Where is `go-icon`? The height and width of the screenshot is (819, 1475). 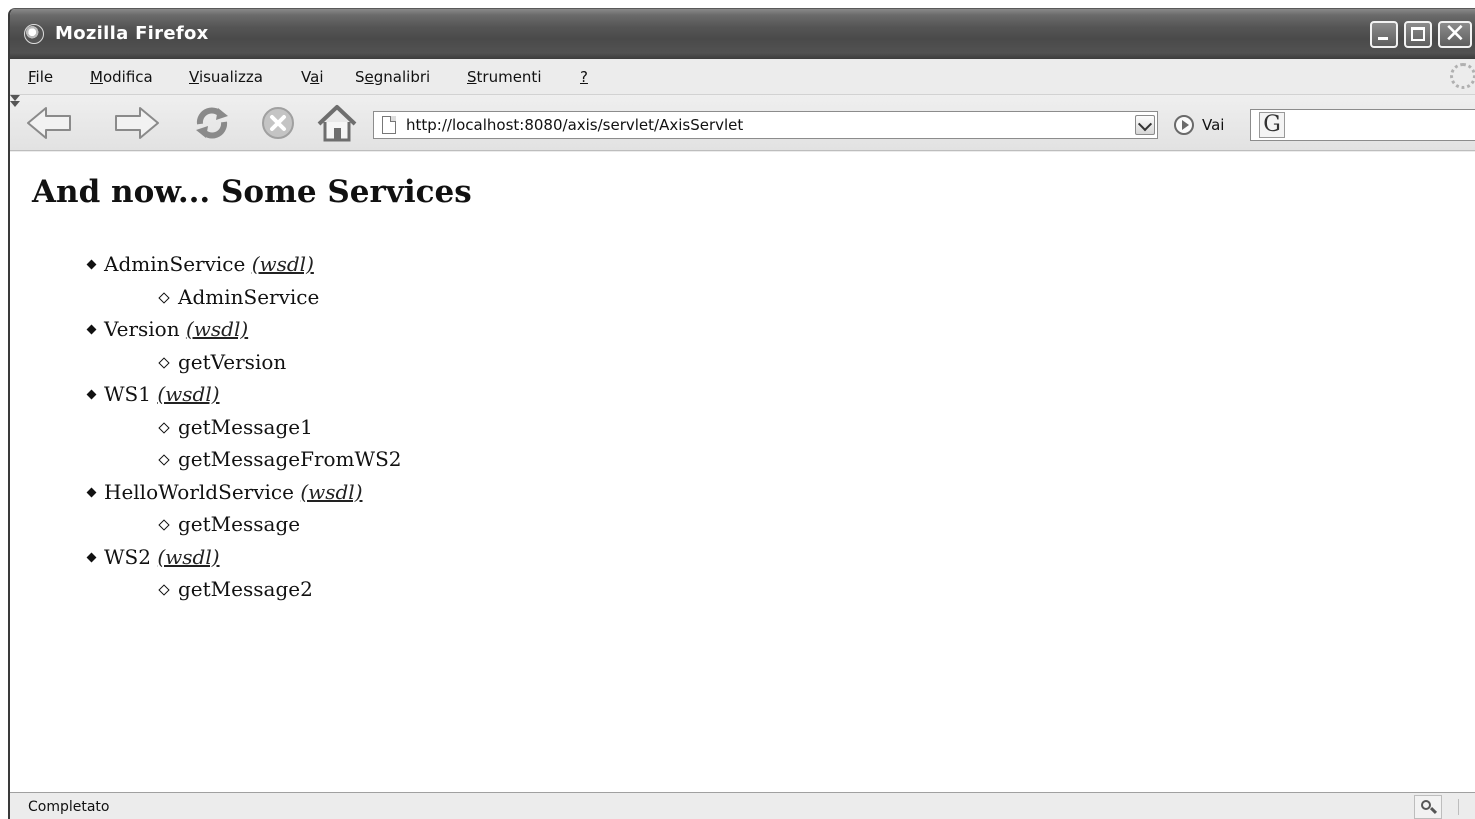 go-icon is located at coordinates (1184, 125).